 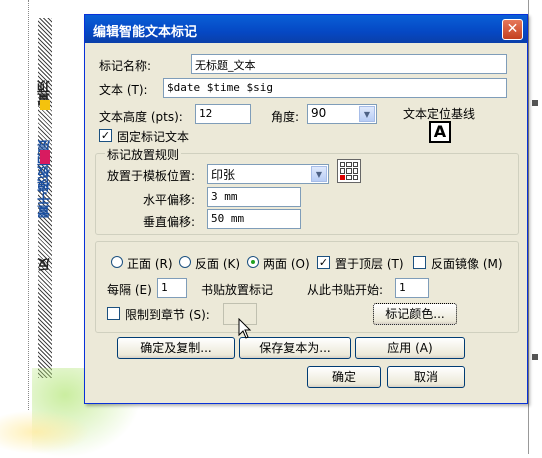 I want to click on apply-button: 应用 (A), so click(x=410, y=348).